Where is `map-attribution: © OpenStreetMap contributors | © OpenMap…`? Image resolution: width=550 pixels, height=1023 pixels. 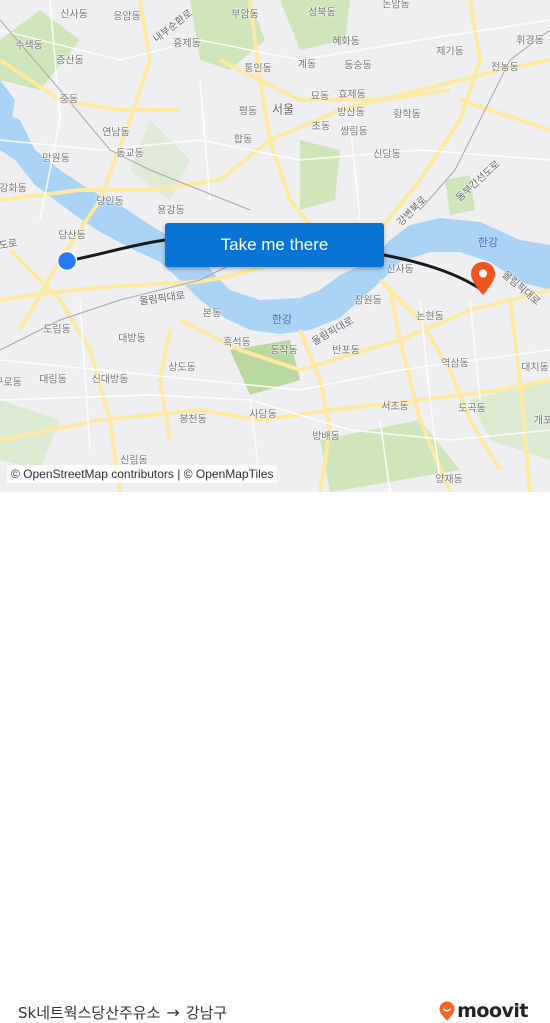
map-attribution: © OpenStreetMap contributors | © OpenMap… is located at coordinates (142, 474).